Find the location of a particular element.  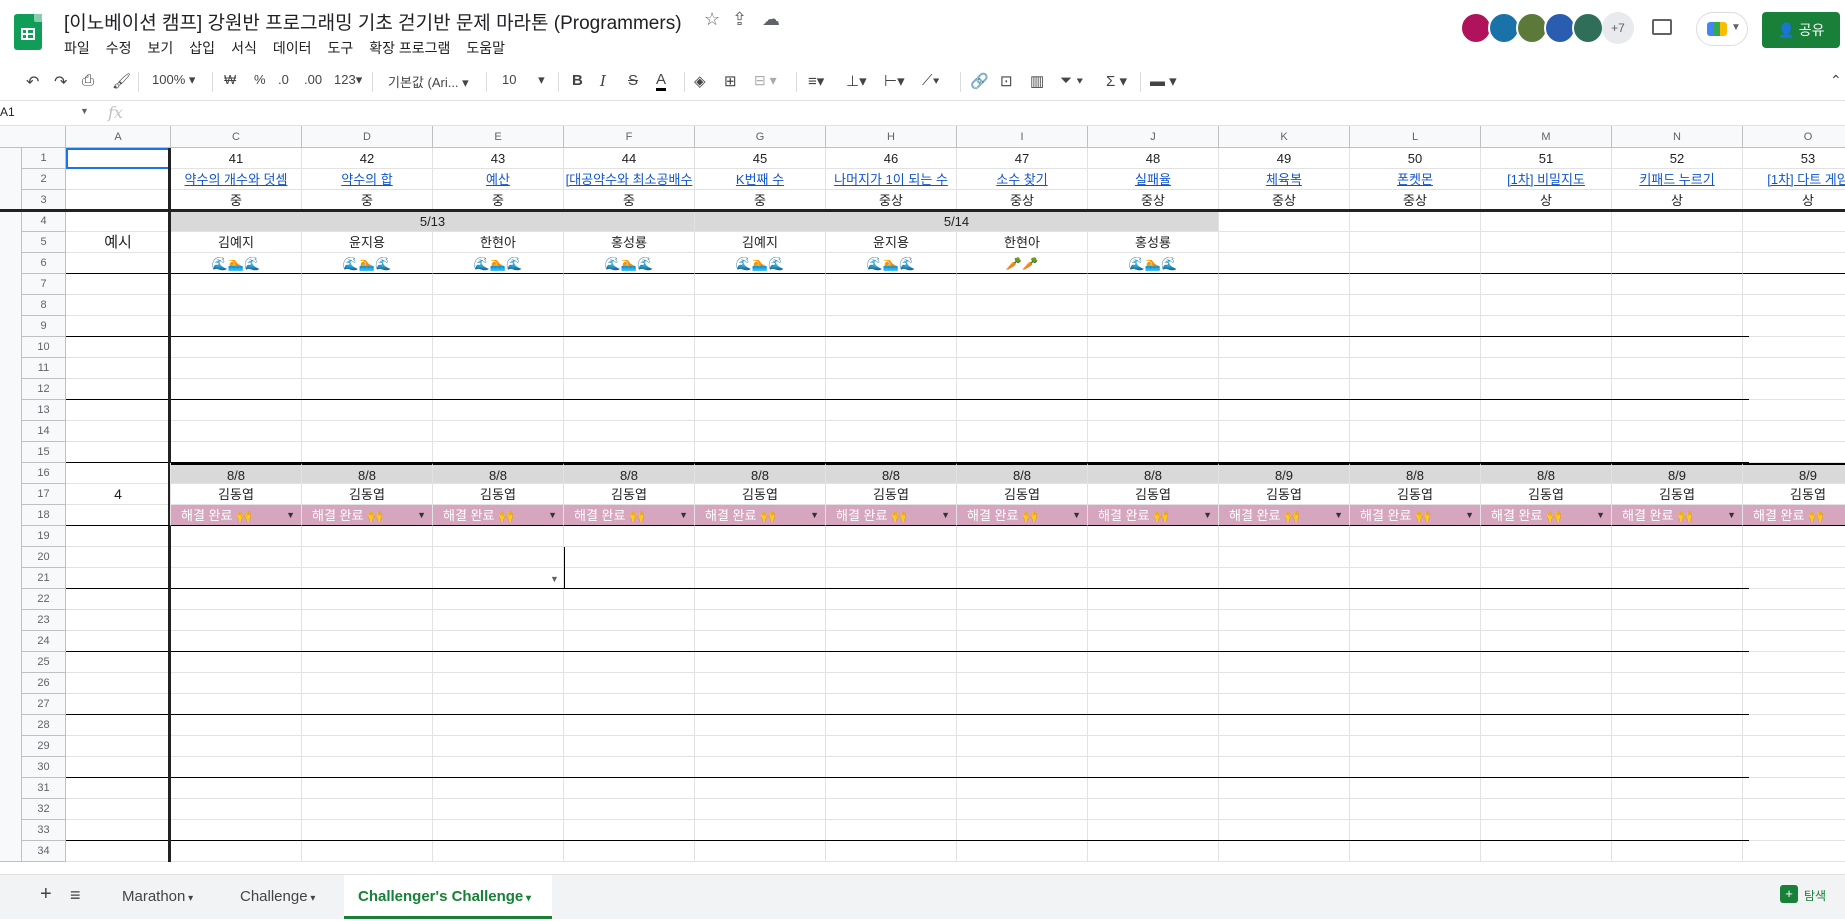

column-header: K is located at coordinates (1284, 137).